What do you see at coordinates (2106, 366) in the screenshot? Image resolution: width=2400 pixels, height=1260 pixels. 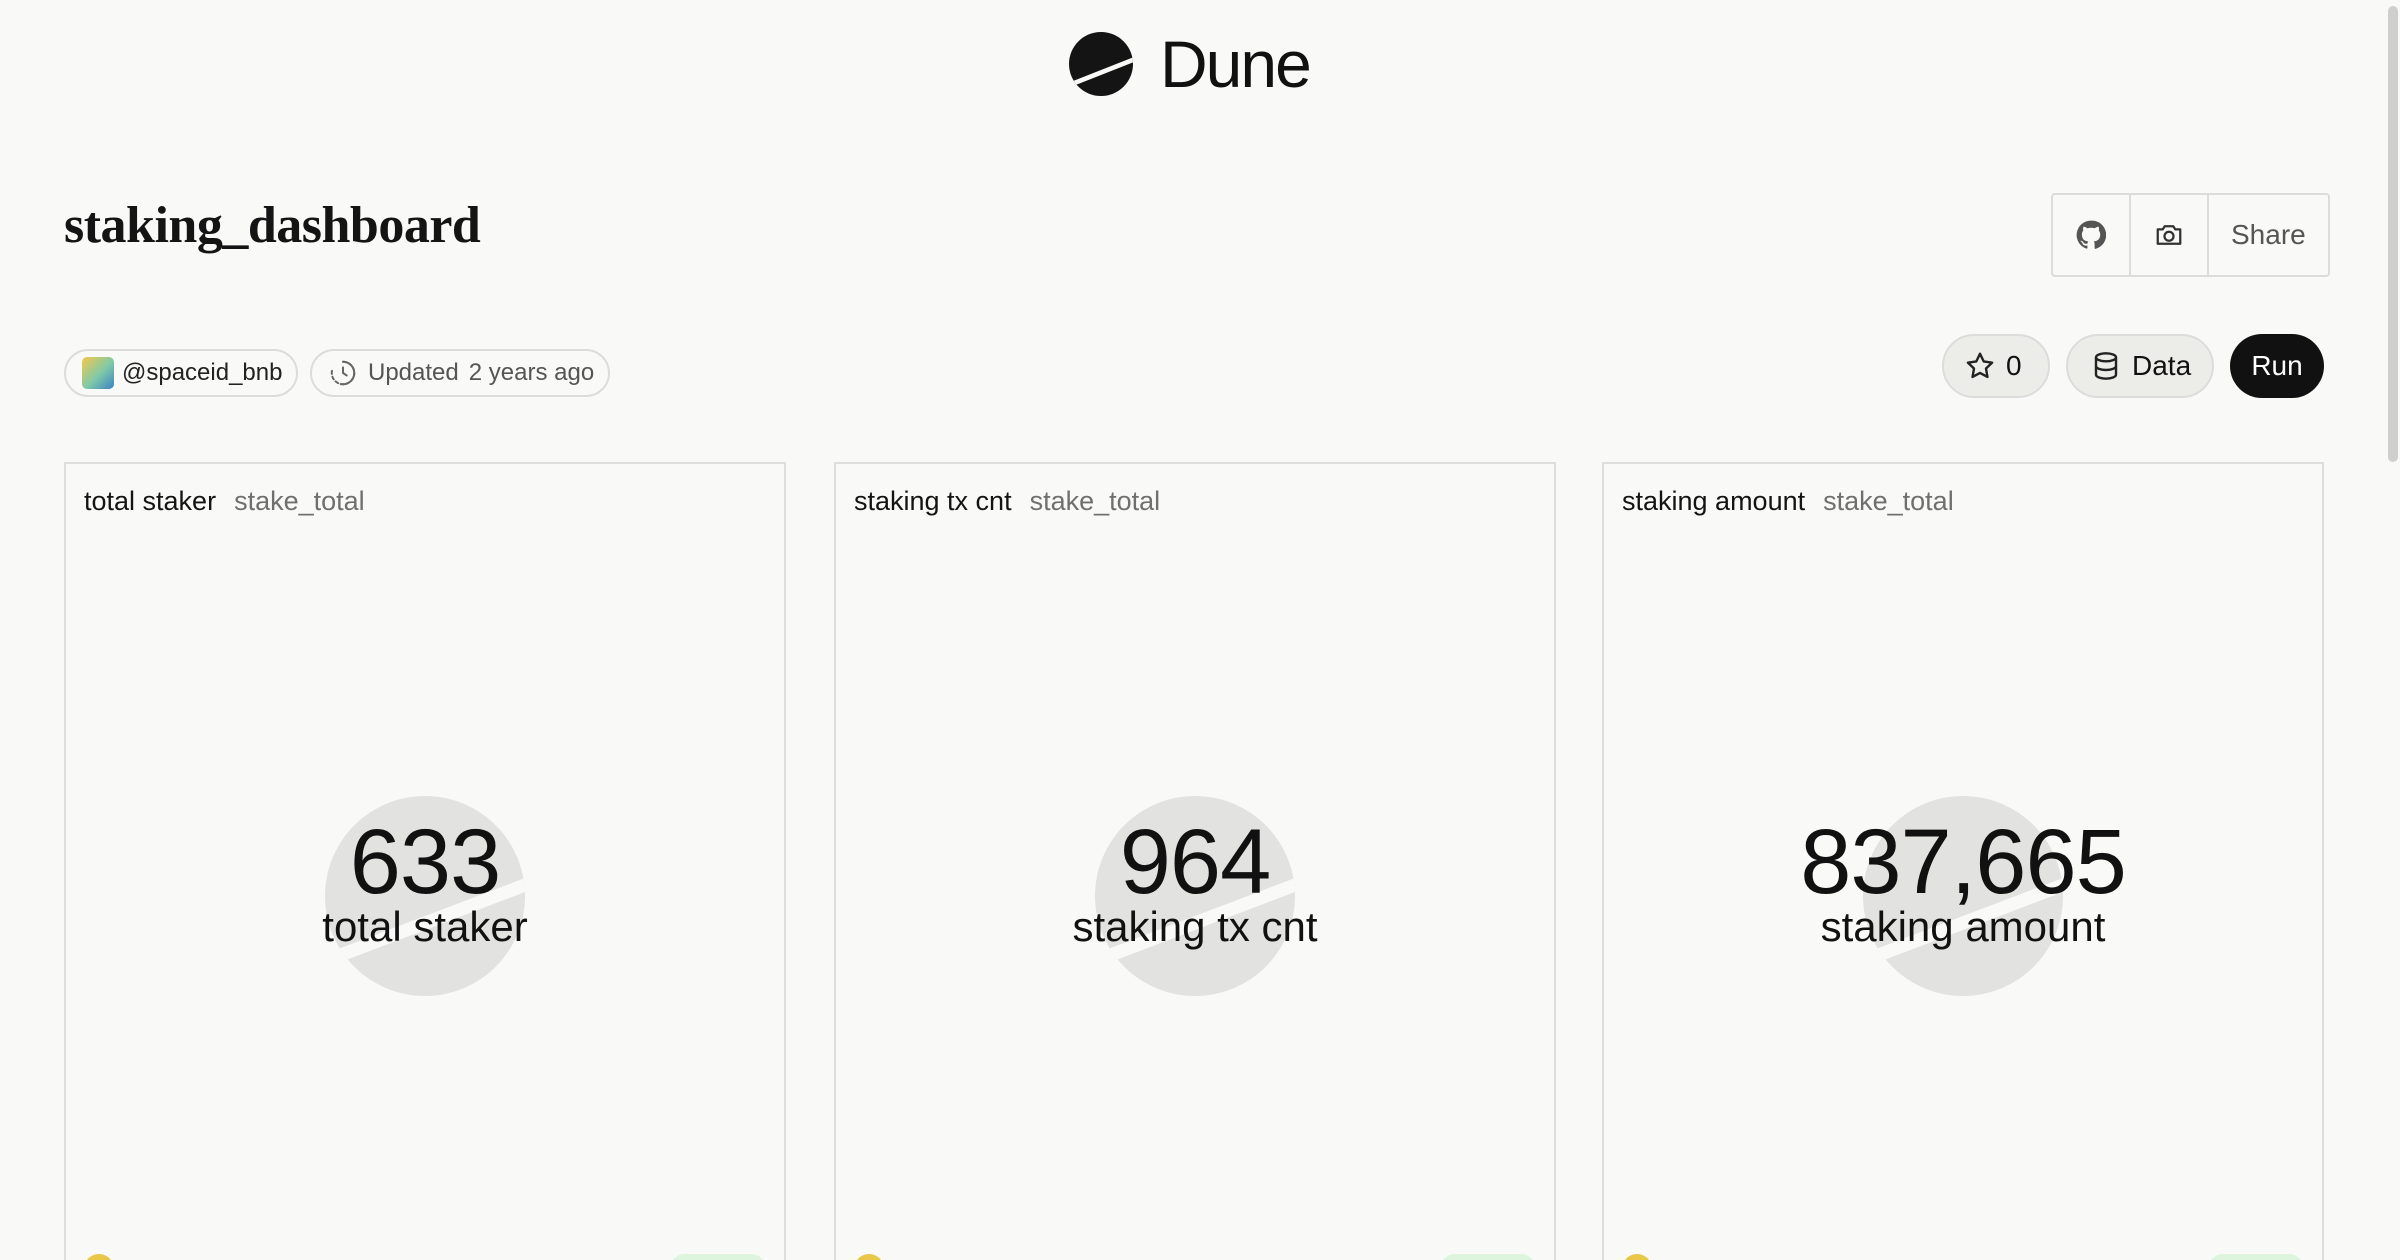 I see `database-icon` at bounding box center [2106, 366].